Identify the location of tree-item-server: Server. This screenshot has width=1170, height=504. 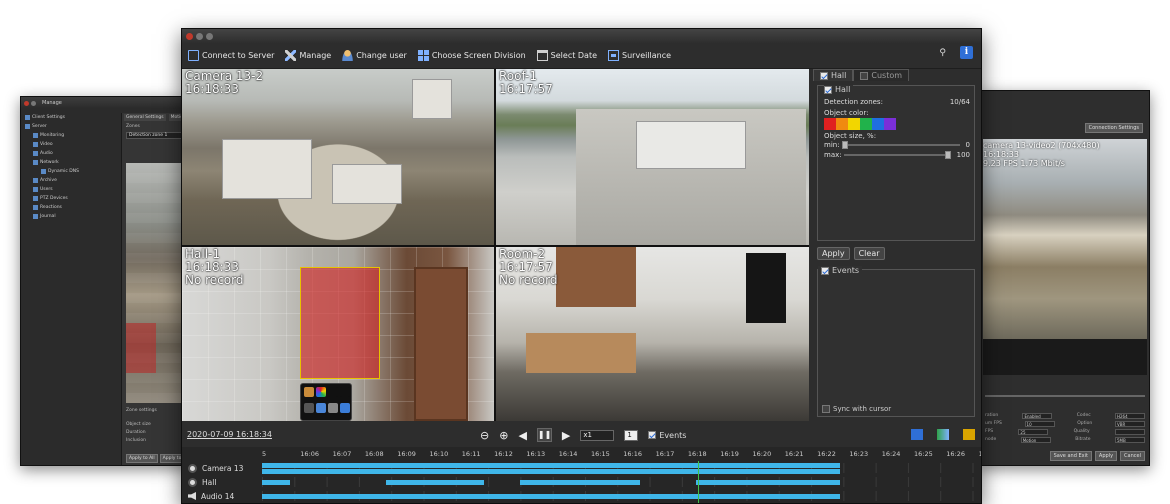
(73, 126).